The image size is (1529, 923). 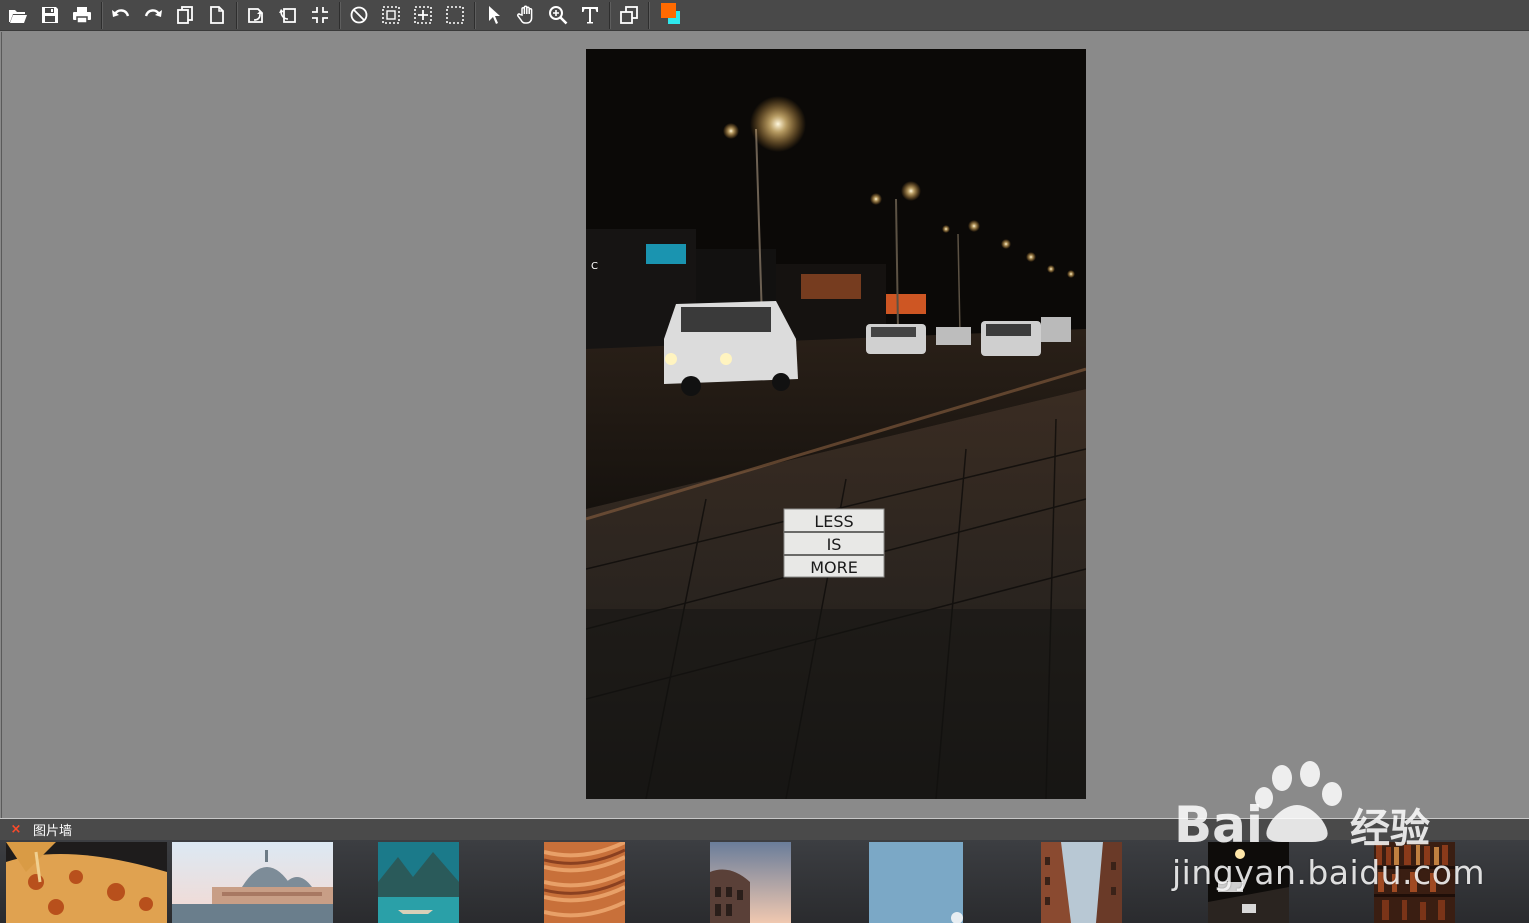 I want to click on new-page-icon, so click(x=217, y=15).